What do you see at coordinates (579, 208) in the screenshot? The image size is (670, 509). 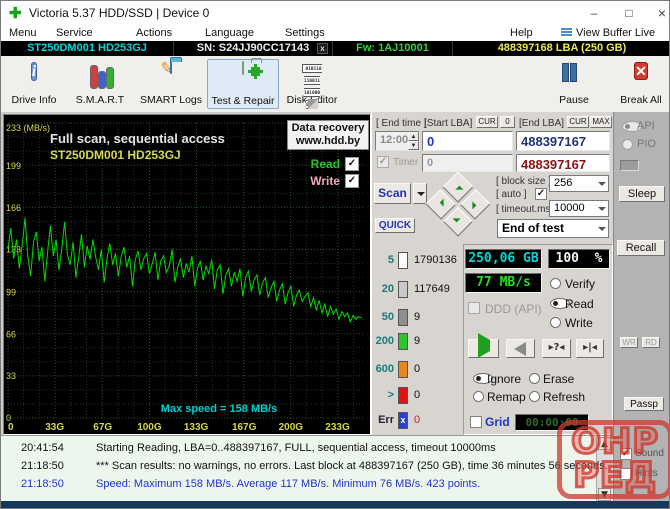 I see `timeout-select: 10000` at bounding box center [579, 208].